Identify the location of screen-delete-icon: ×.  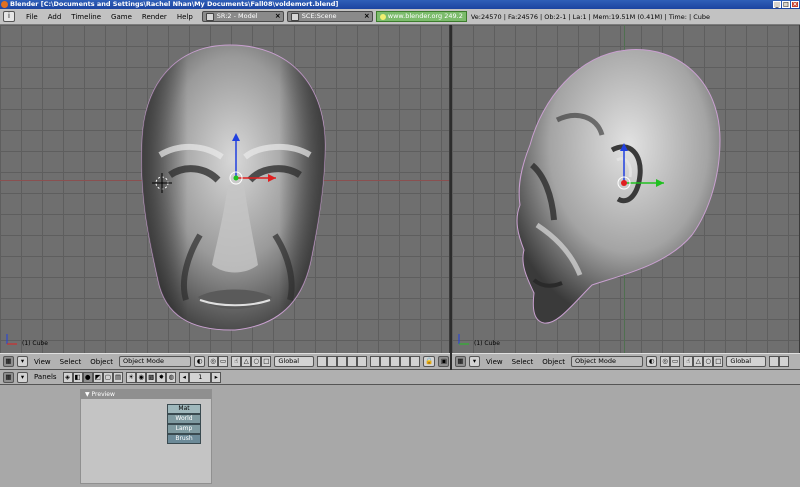
(278, 16).